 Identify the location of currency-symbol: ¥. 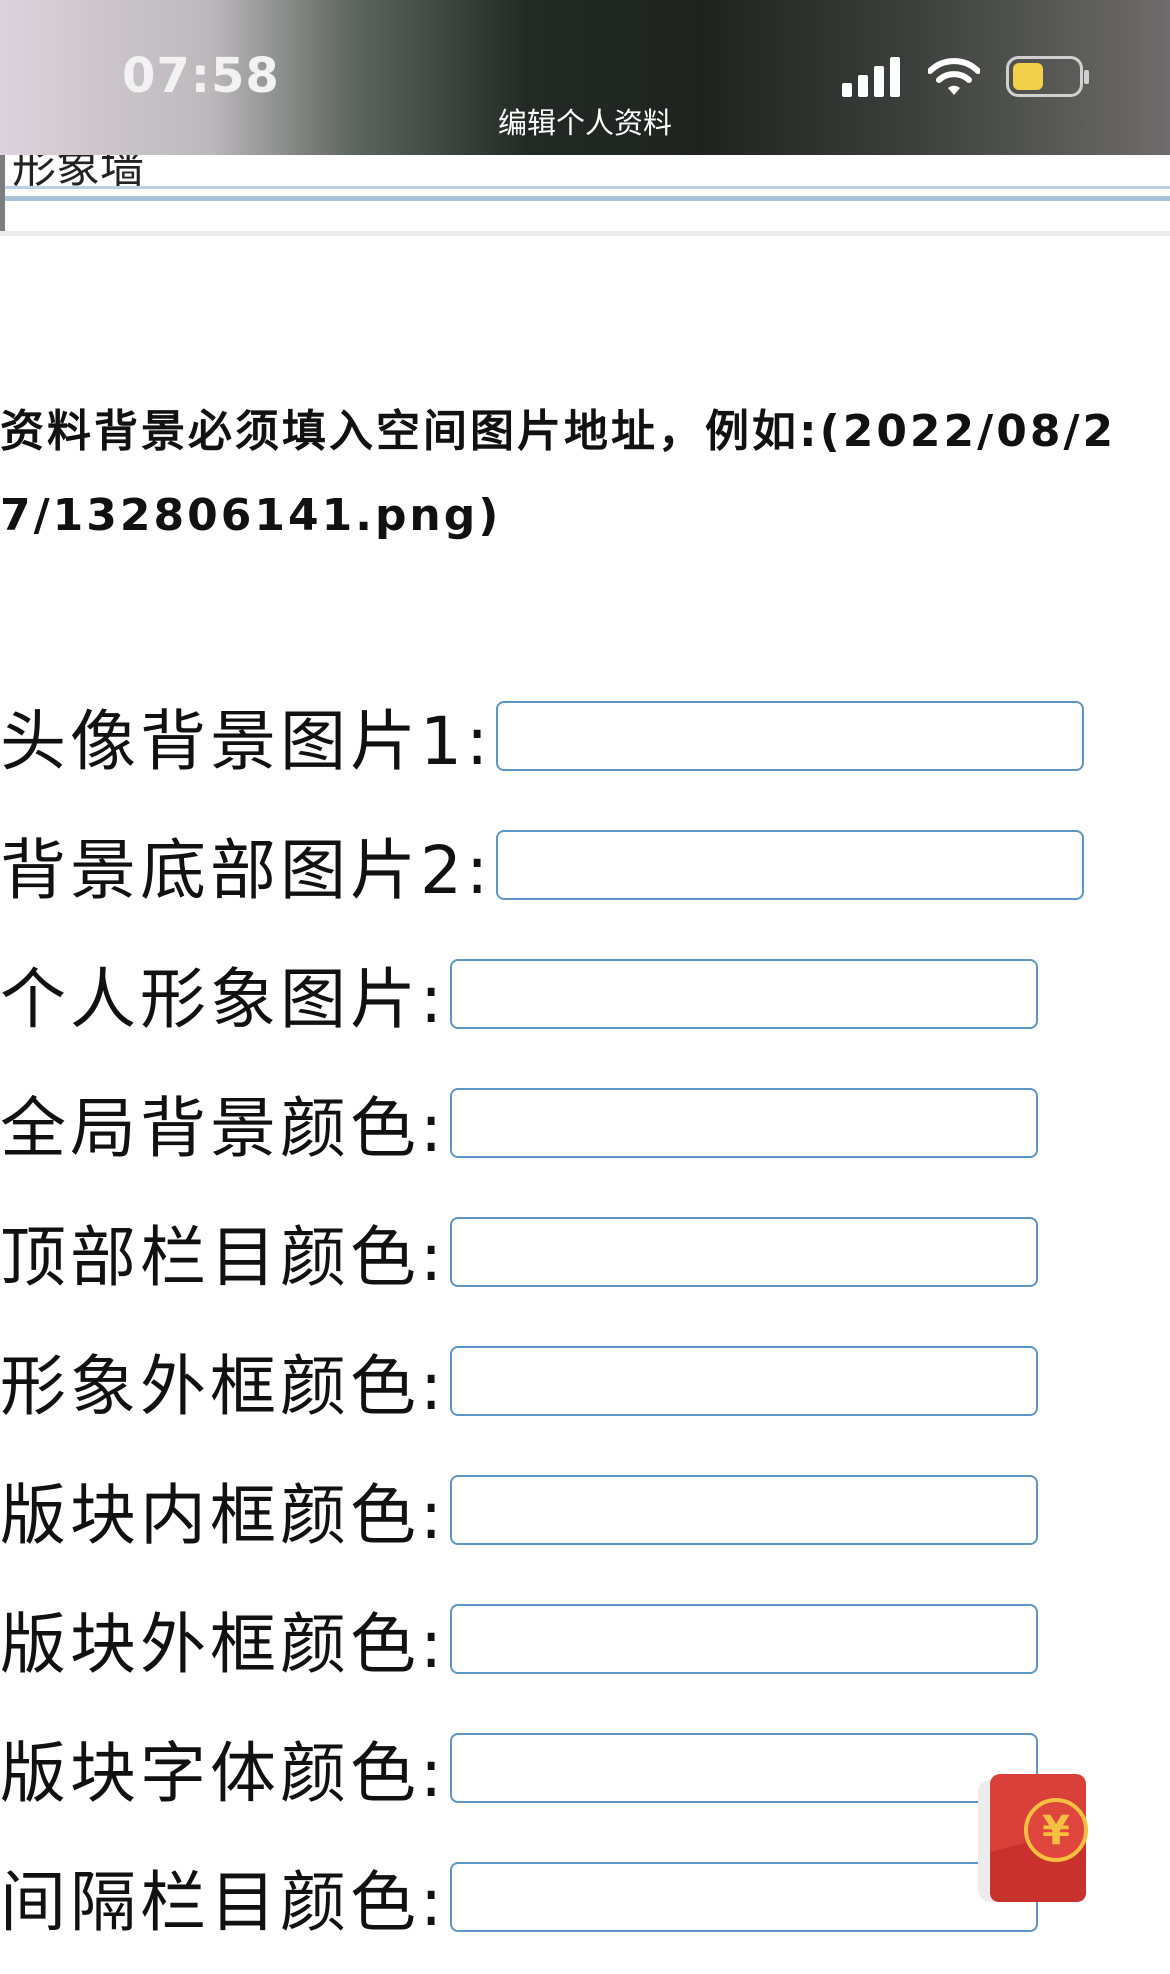
(1056, 1831).